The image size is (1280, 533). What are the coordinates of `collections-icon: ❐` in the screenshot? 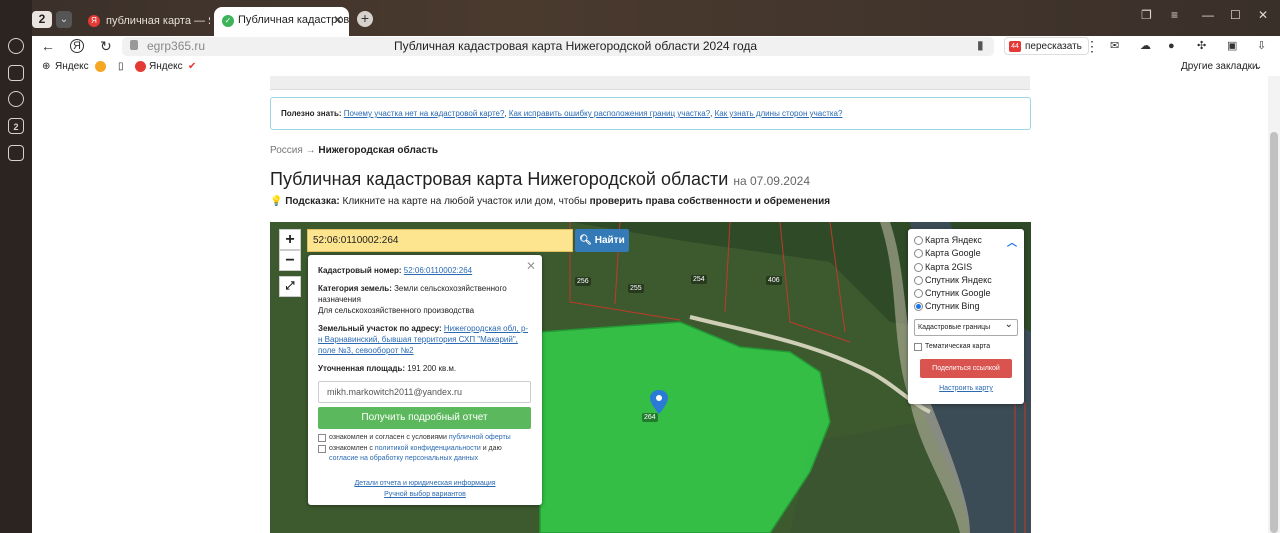 It's located at (1146, 15).